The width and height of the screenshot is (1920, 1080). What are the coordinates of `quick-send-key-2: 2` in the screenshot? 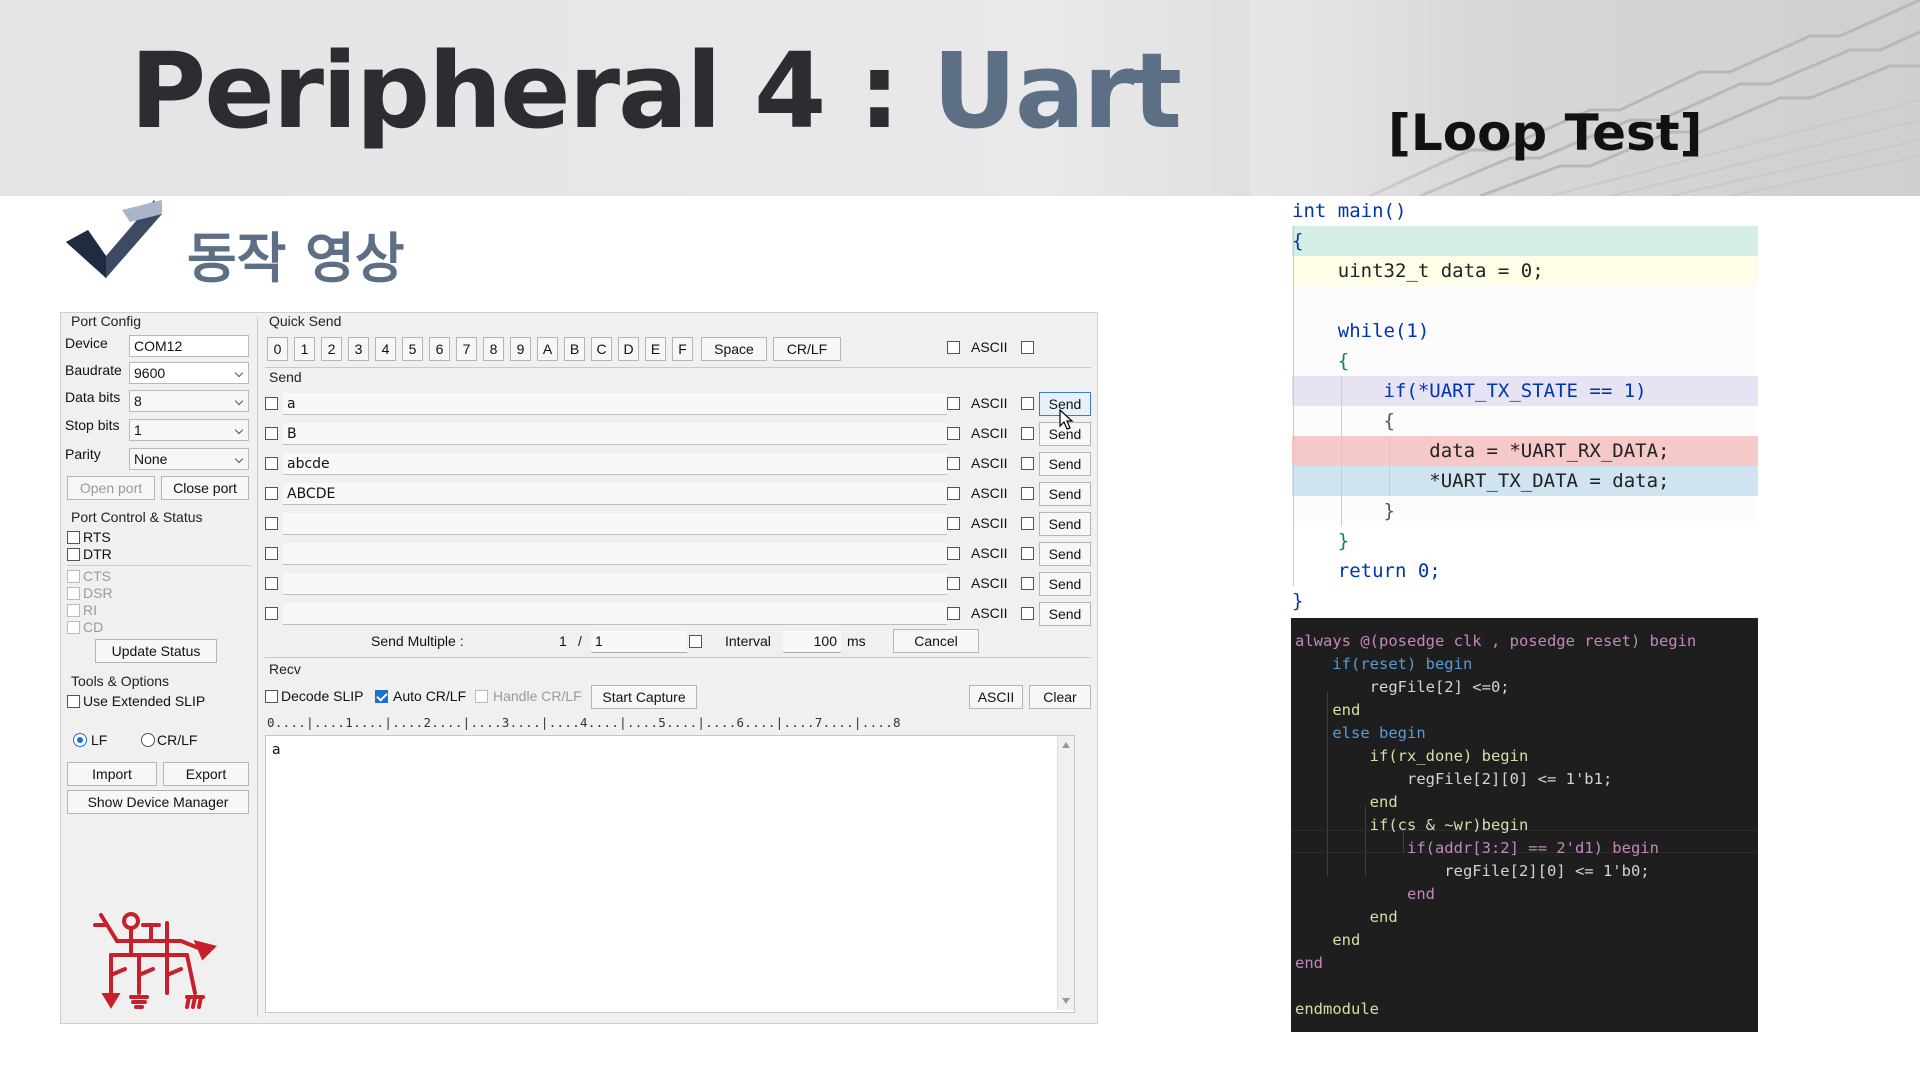 It's located at (331, 349).